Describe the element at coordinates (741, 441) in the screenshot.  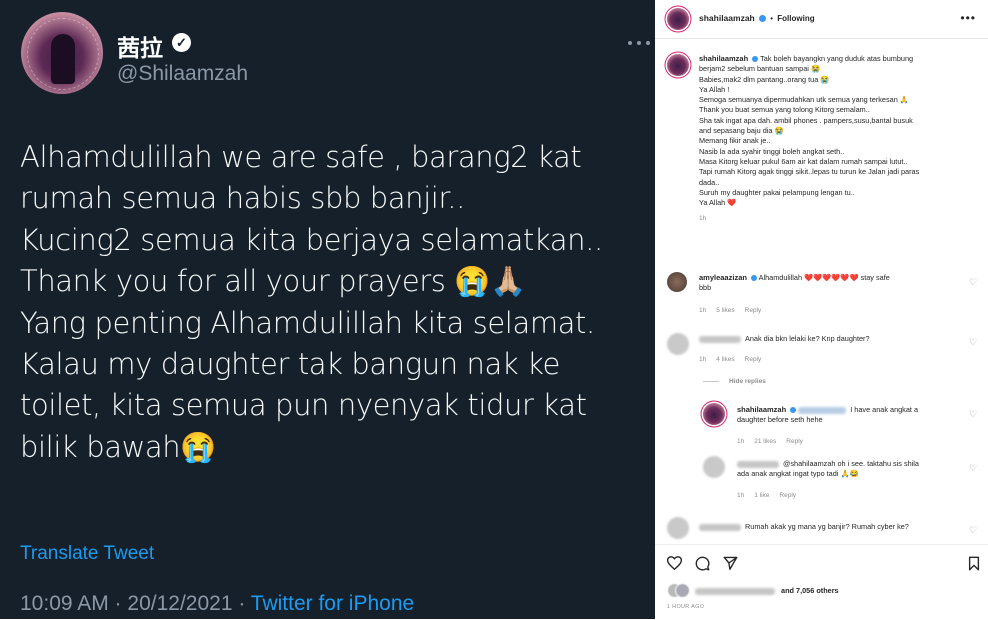
I see `reply-time: 1h` at that location.